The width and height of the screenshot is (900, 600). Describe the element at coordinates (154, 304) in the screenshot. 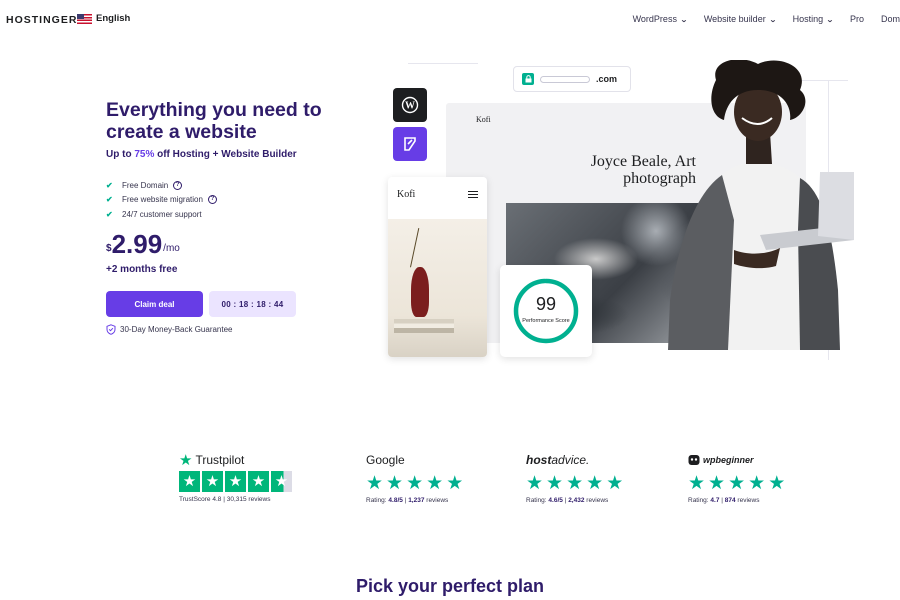

I see `claim-deal-button: Claim deal` at that location.